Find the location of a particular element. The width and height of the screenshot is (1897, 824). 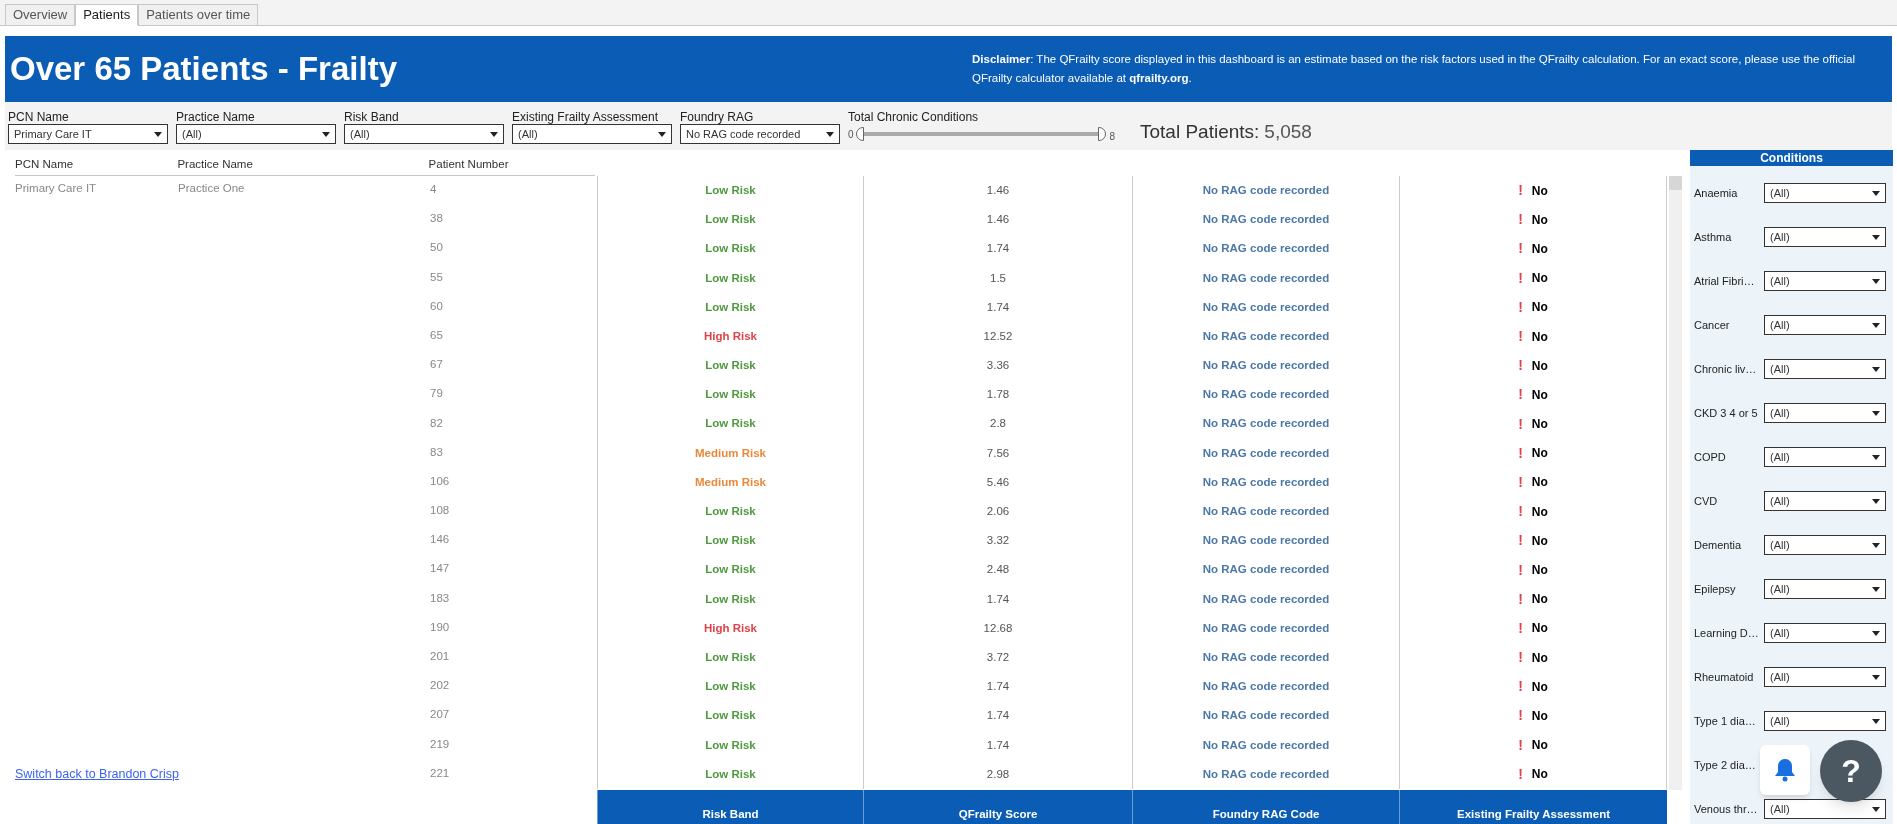

column-header: QFrailty Score is located at coordinates (998, 814).